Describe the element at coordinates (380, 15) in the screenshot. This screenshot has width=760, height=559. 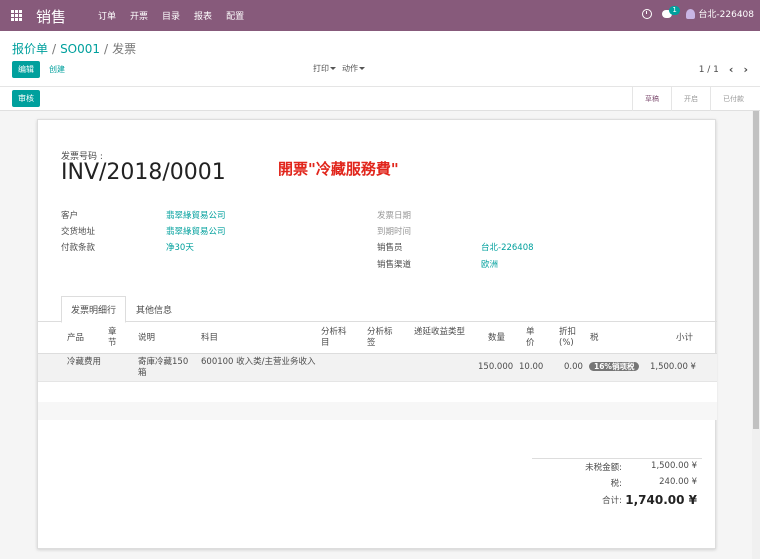
I see `top-navbar: 销售 订单 开票 目录 报表 配置 1 台北-226408` at that location.